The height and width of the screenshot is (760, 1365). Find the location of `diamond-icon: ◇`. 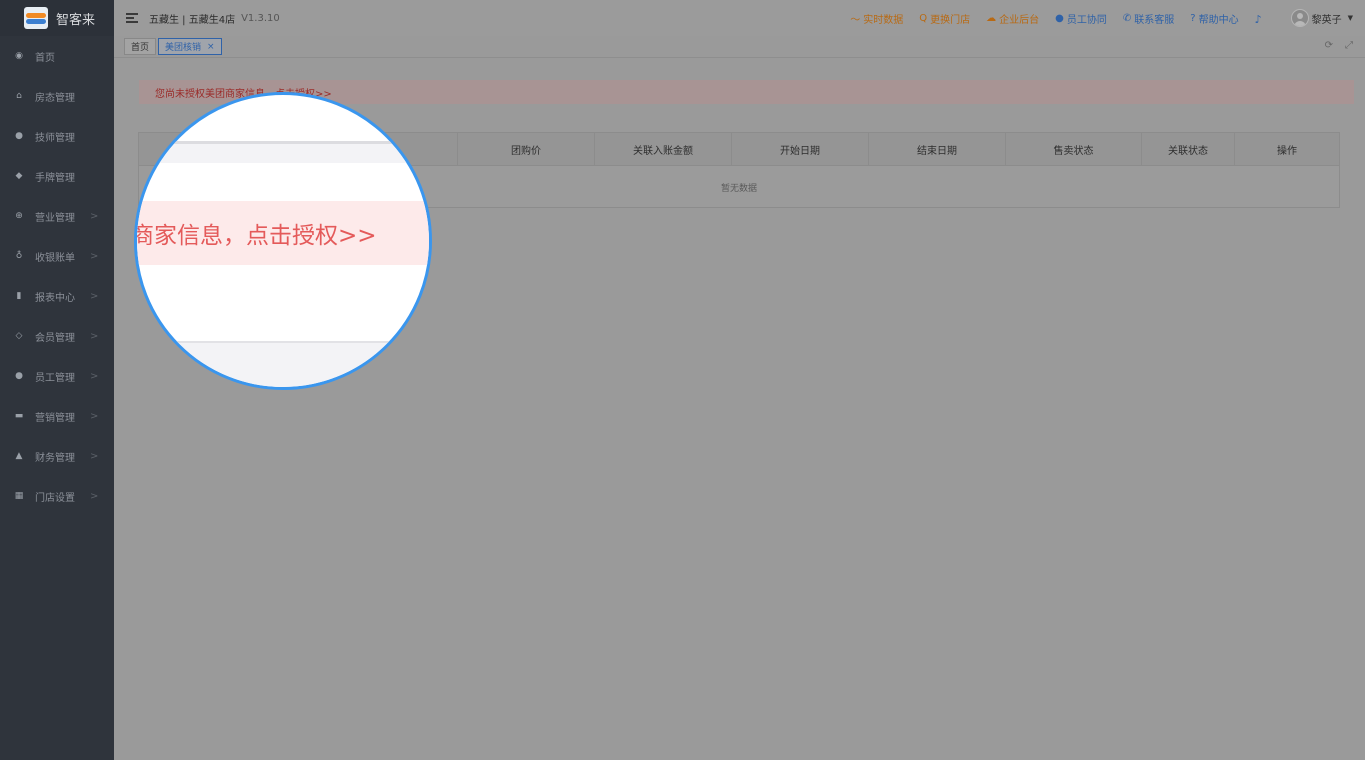

diamond-icon: ◇ is located at coordinates (19, 336).